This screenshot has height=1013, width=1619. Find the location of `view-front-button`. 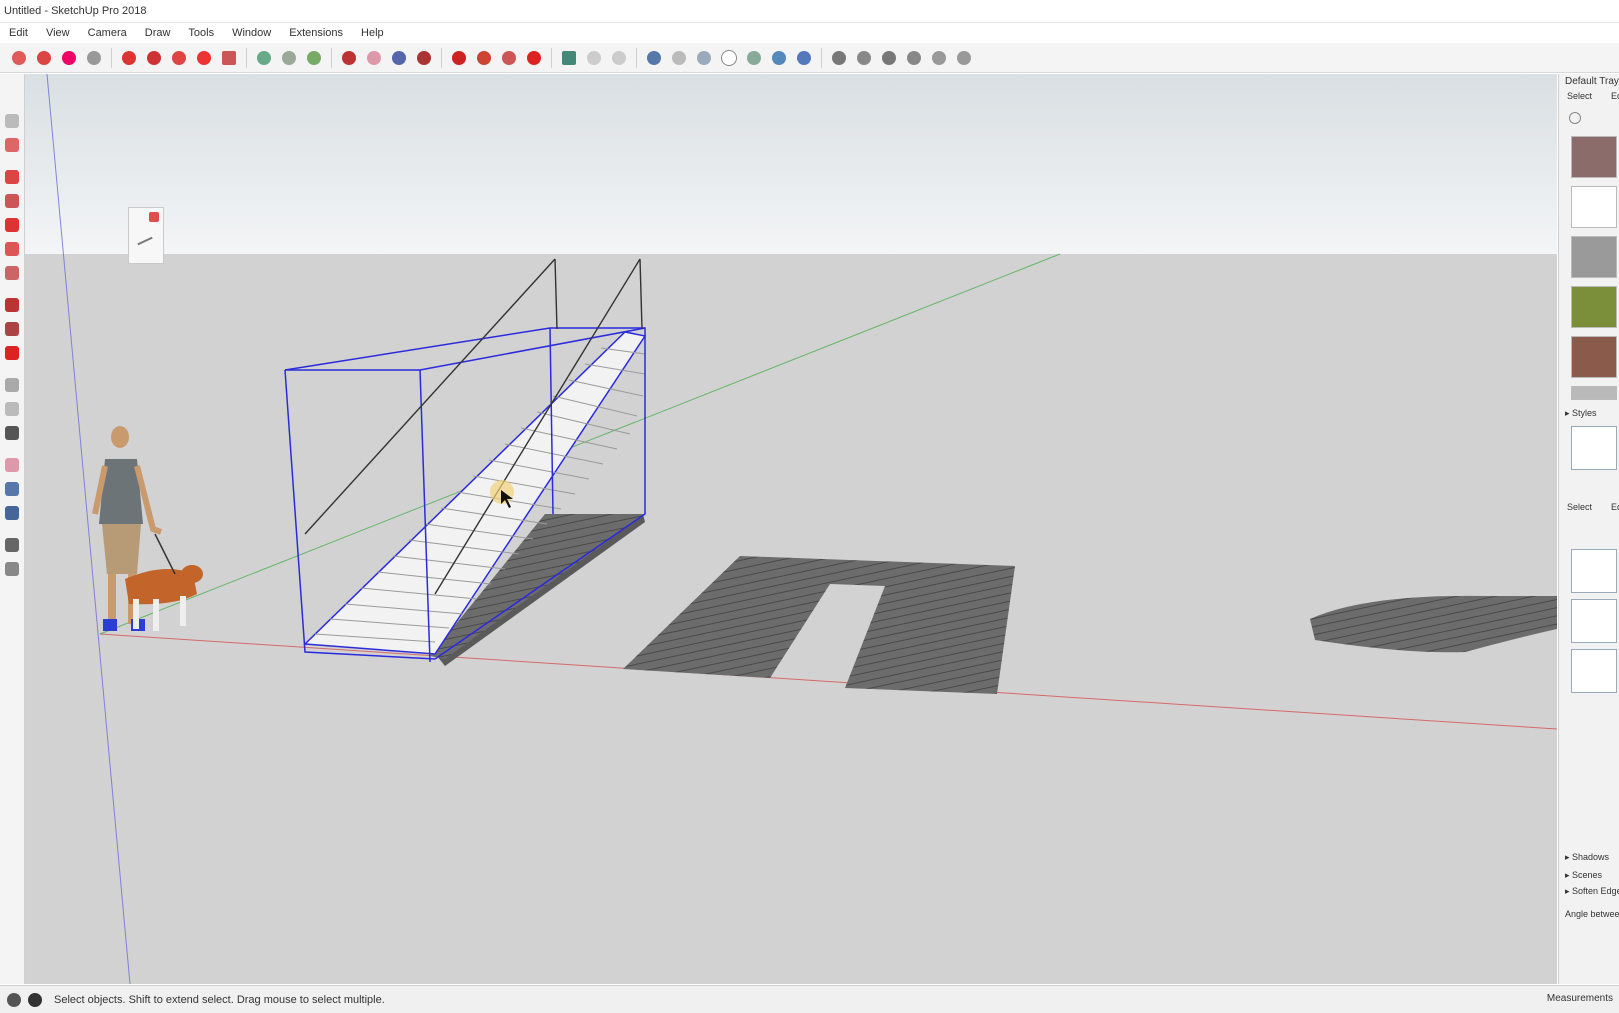

view-front-button is located at coordinates (889, 58).